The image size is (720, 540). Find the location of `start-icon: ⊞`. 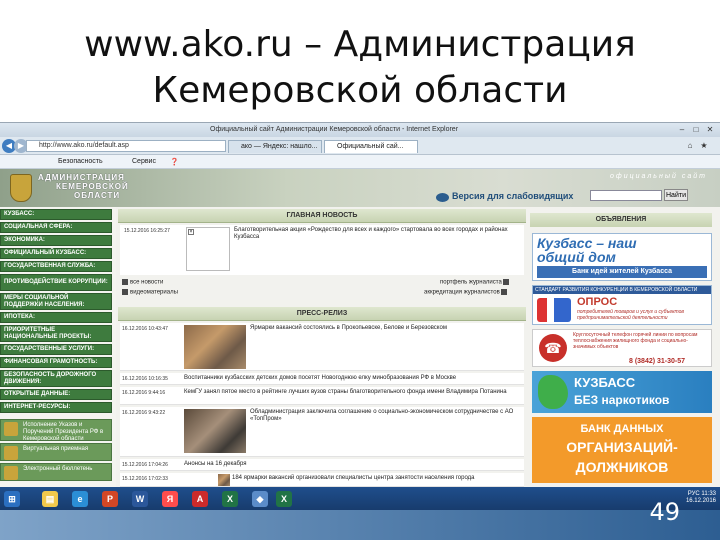

start-icon: ⊞ is located at coordinates (12, 499).